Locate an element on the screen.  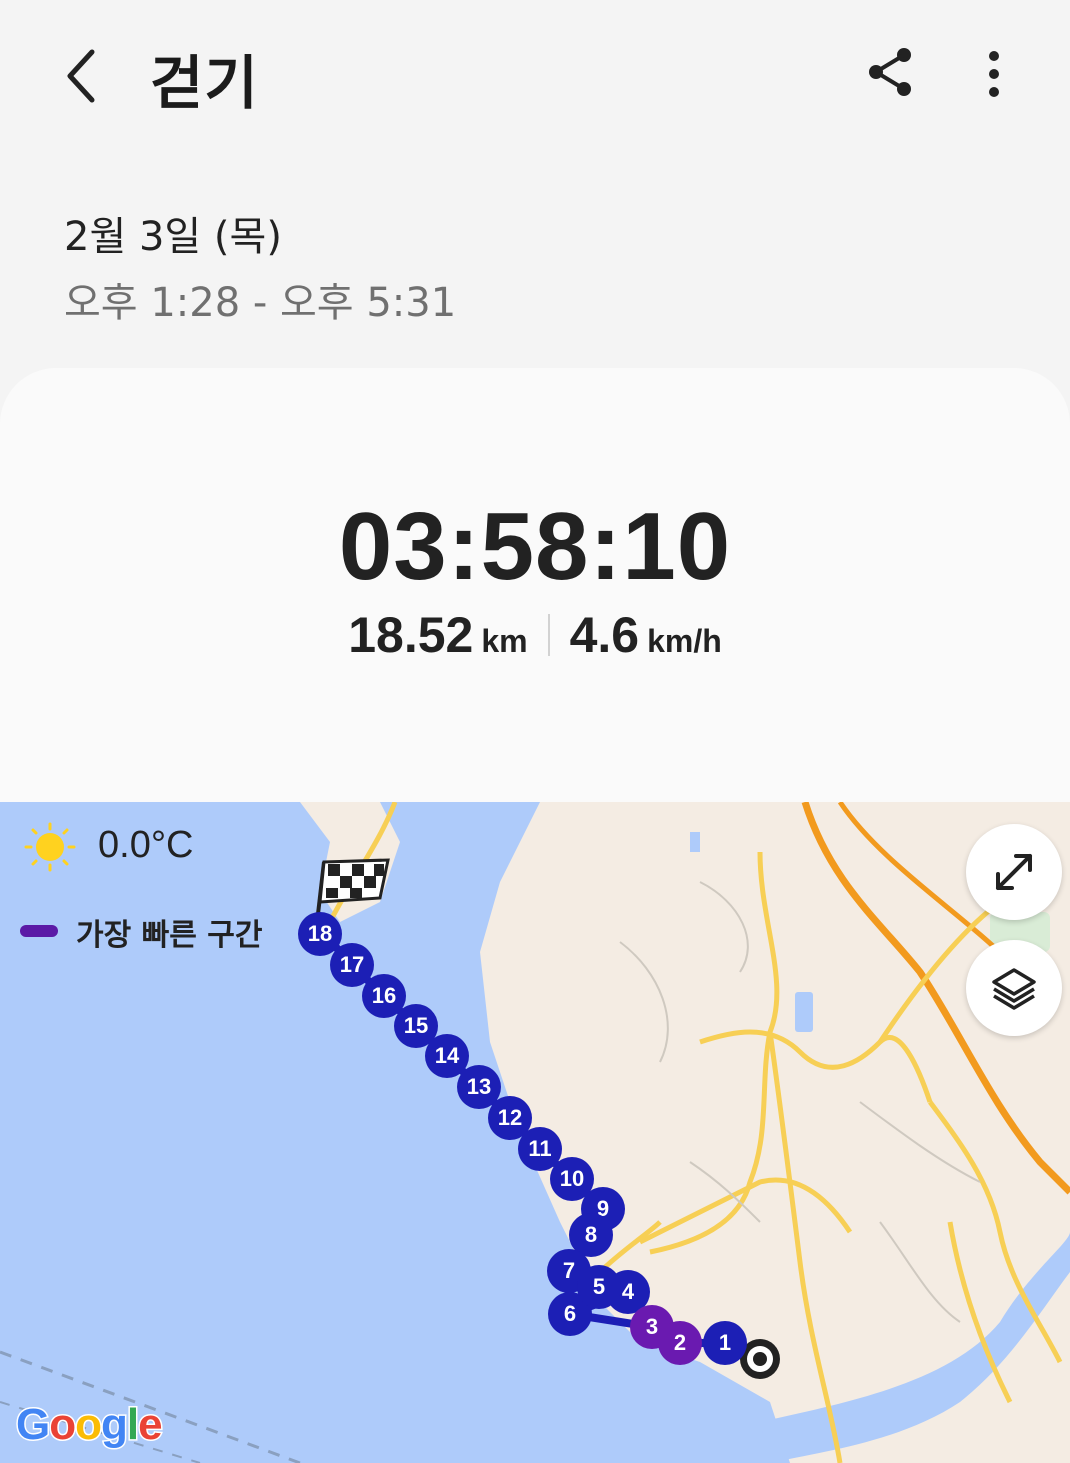
layers-icon is located at coordinates (1014, 989).